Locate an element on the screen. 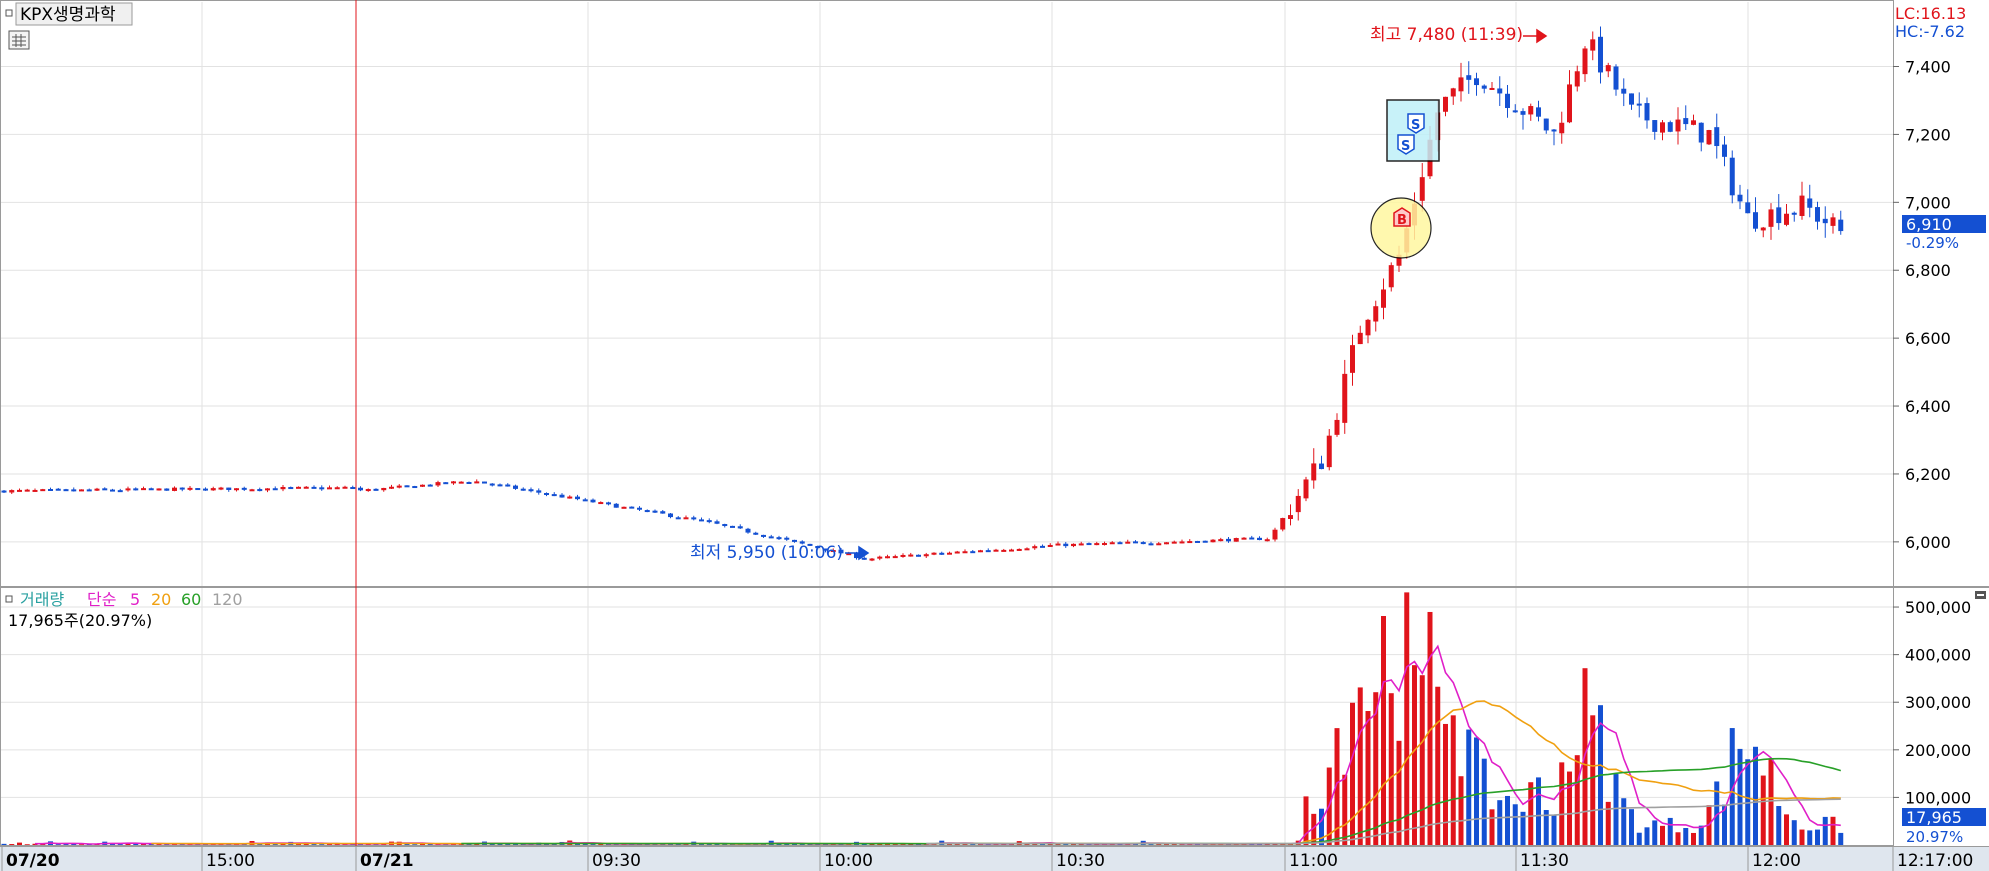 The image size is (1989, 871). price-tick-label: 6,600 is located at coordinates (1928, 338).